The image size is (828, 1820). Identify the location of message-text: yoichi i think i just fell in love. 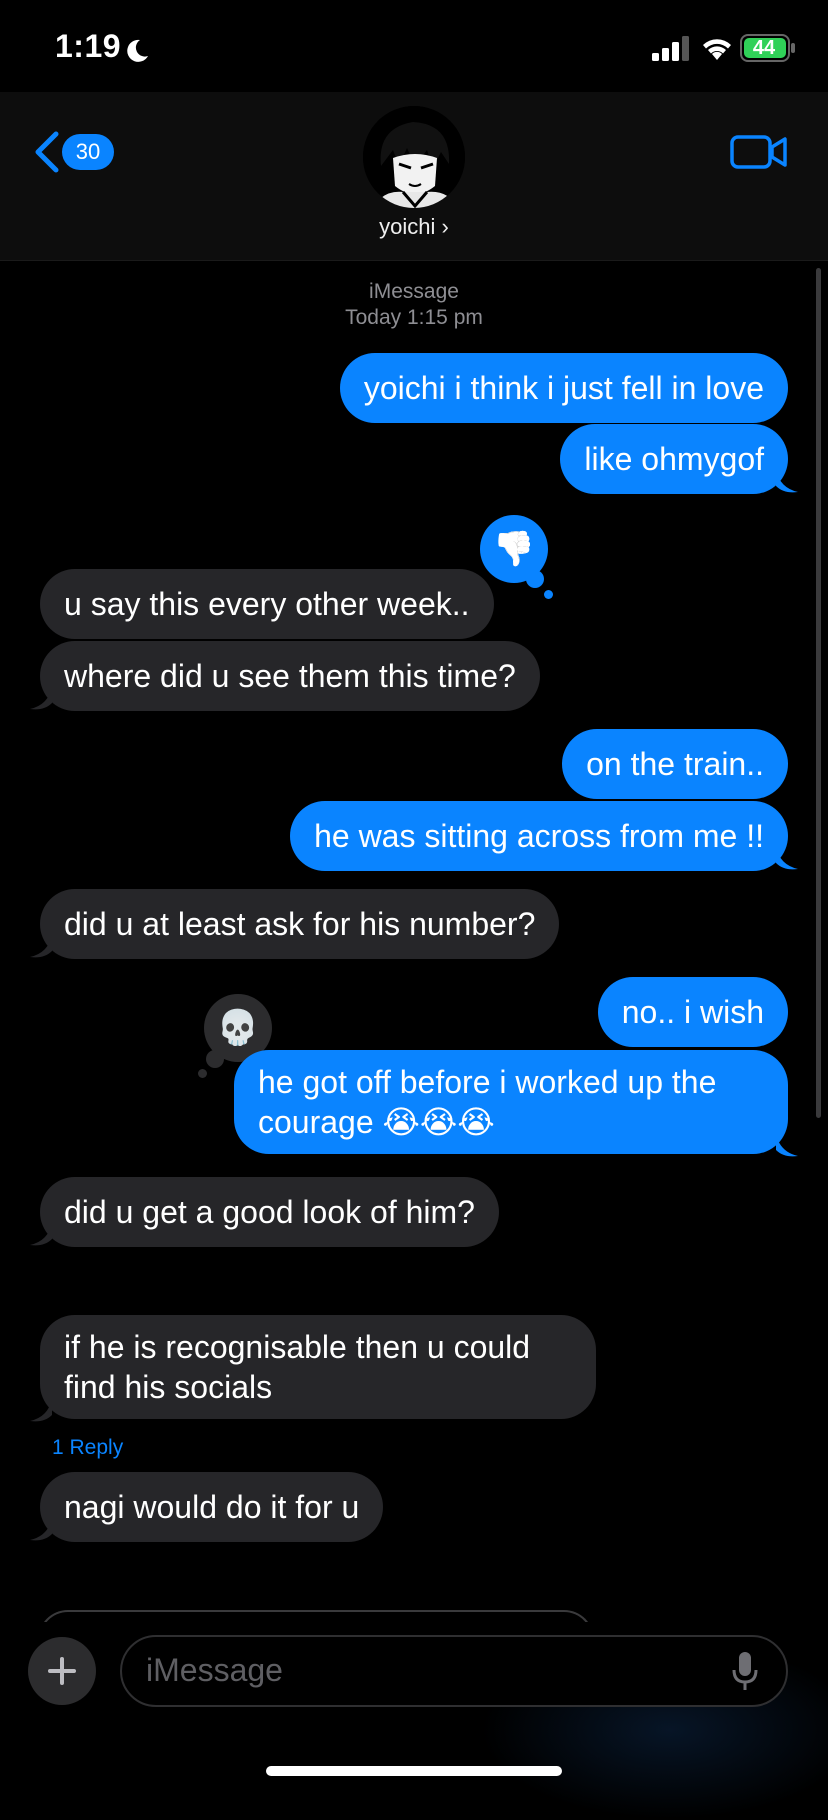
(563, 388).